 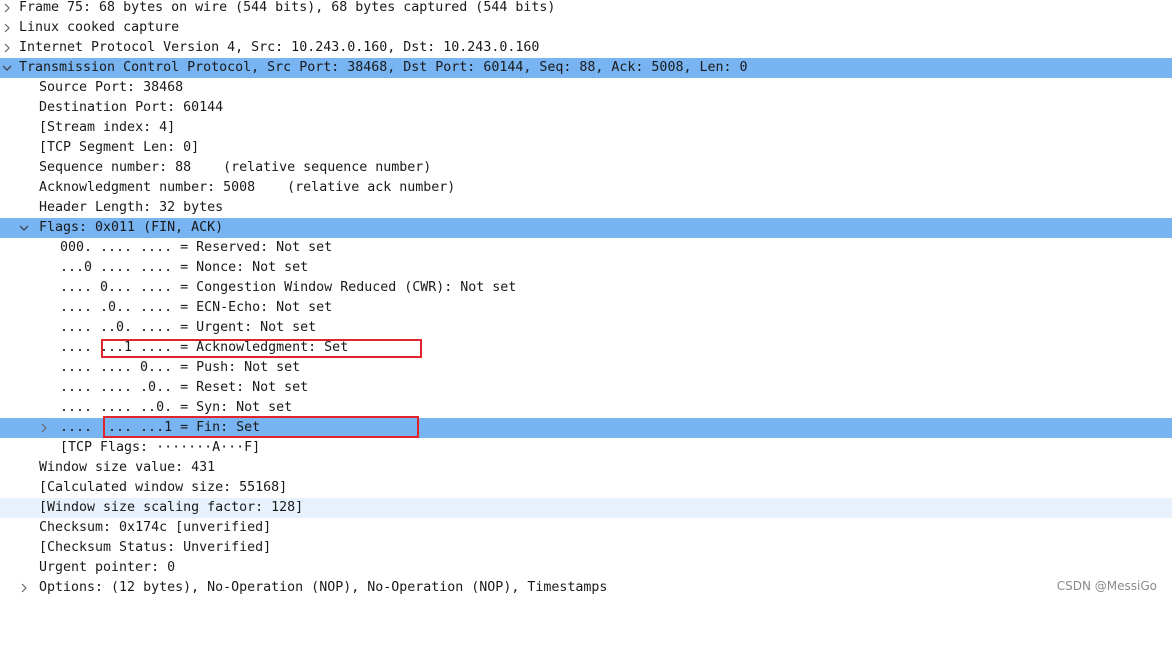 I want to click on tree-row-label: .... .0.. .... = ECN-Echo: Not set, so click(x=196, y=307).